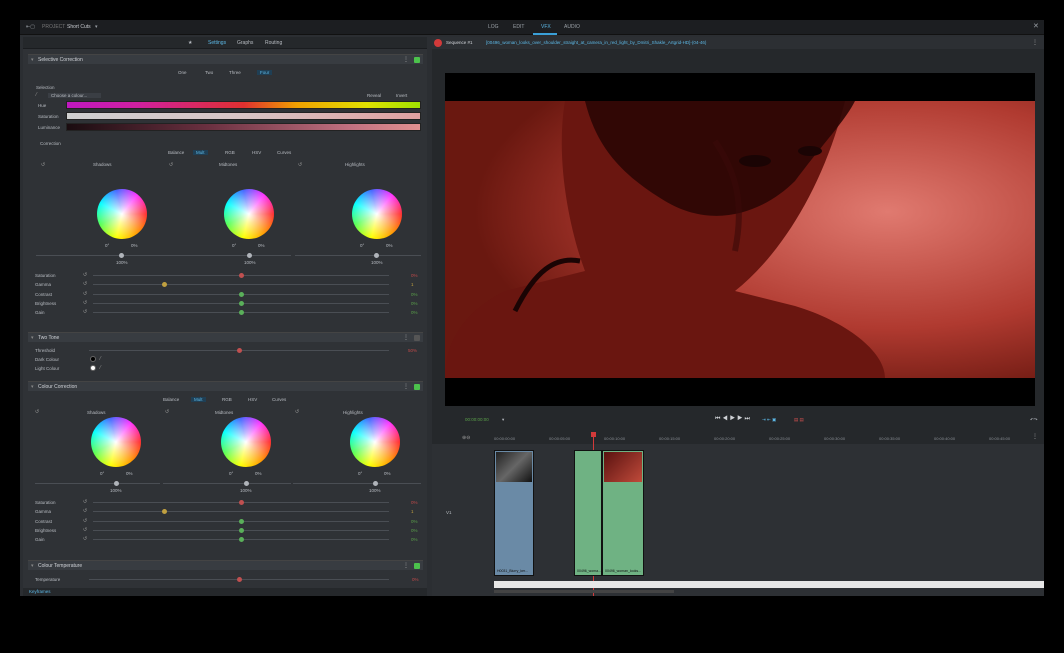  Describe the element at coordinates (459, 42) in the screenshot. I see `sequence-label: Sequence #1` at that location.